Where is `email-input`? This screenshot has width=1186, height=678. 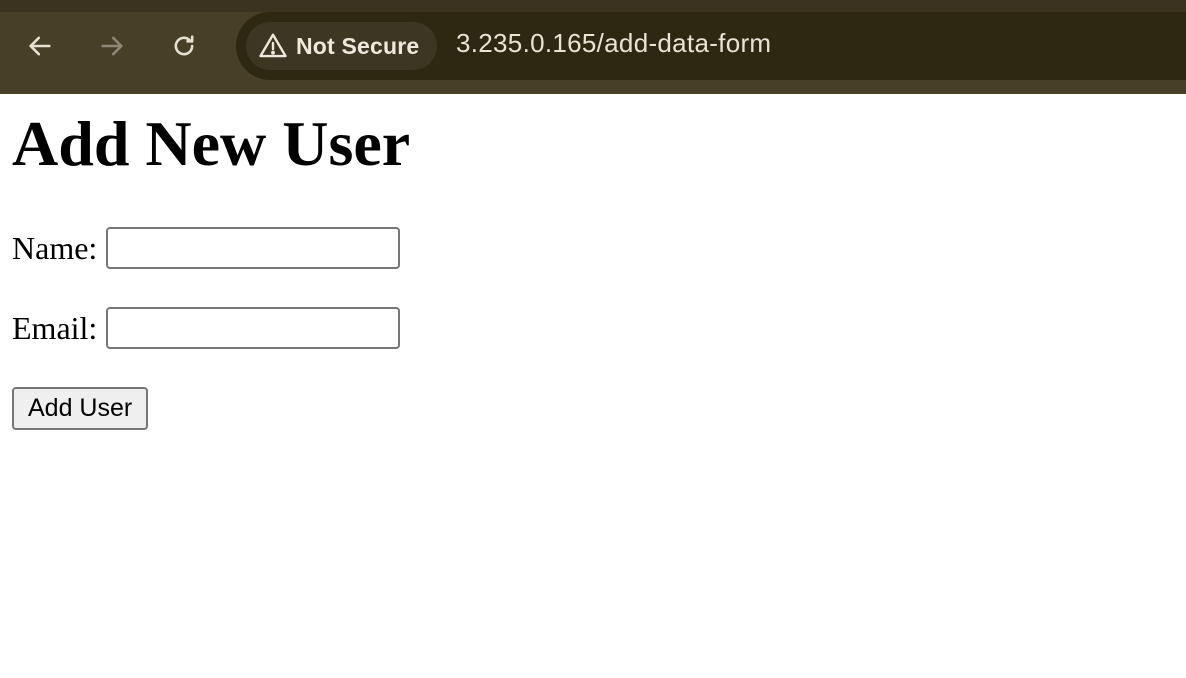 email-input is located at coordinates (253, 328).